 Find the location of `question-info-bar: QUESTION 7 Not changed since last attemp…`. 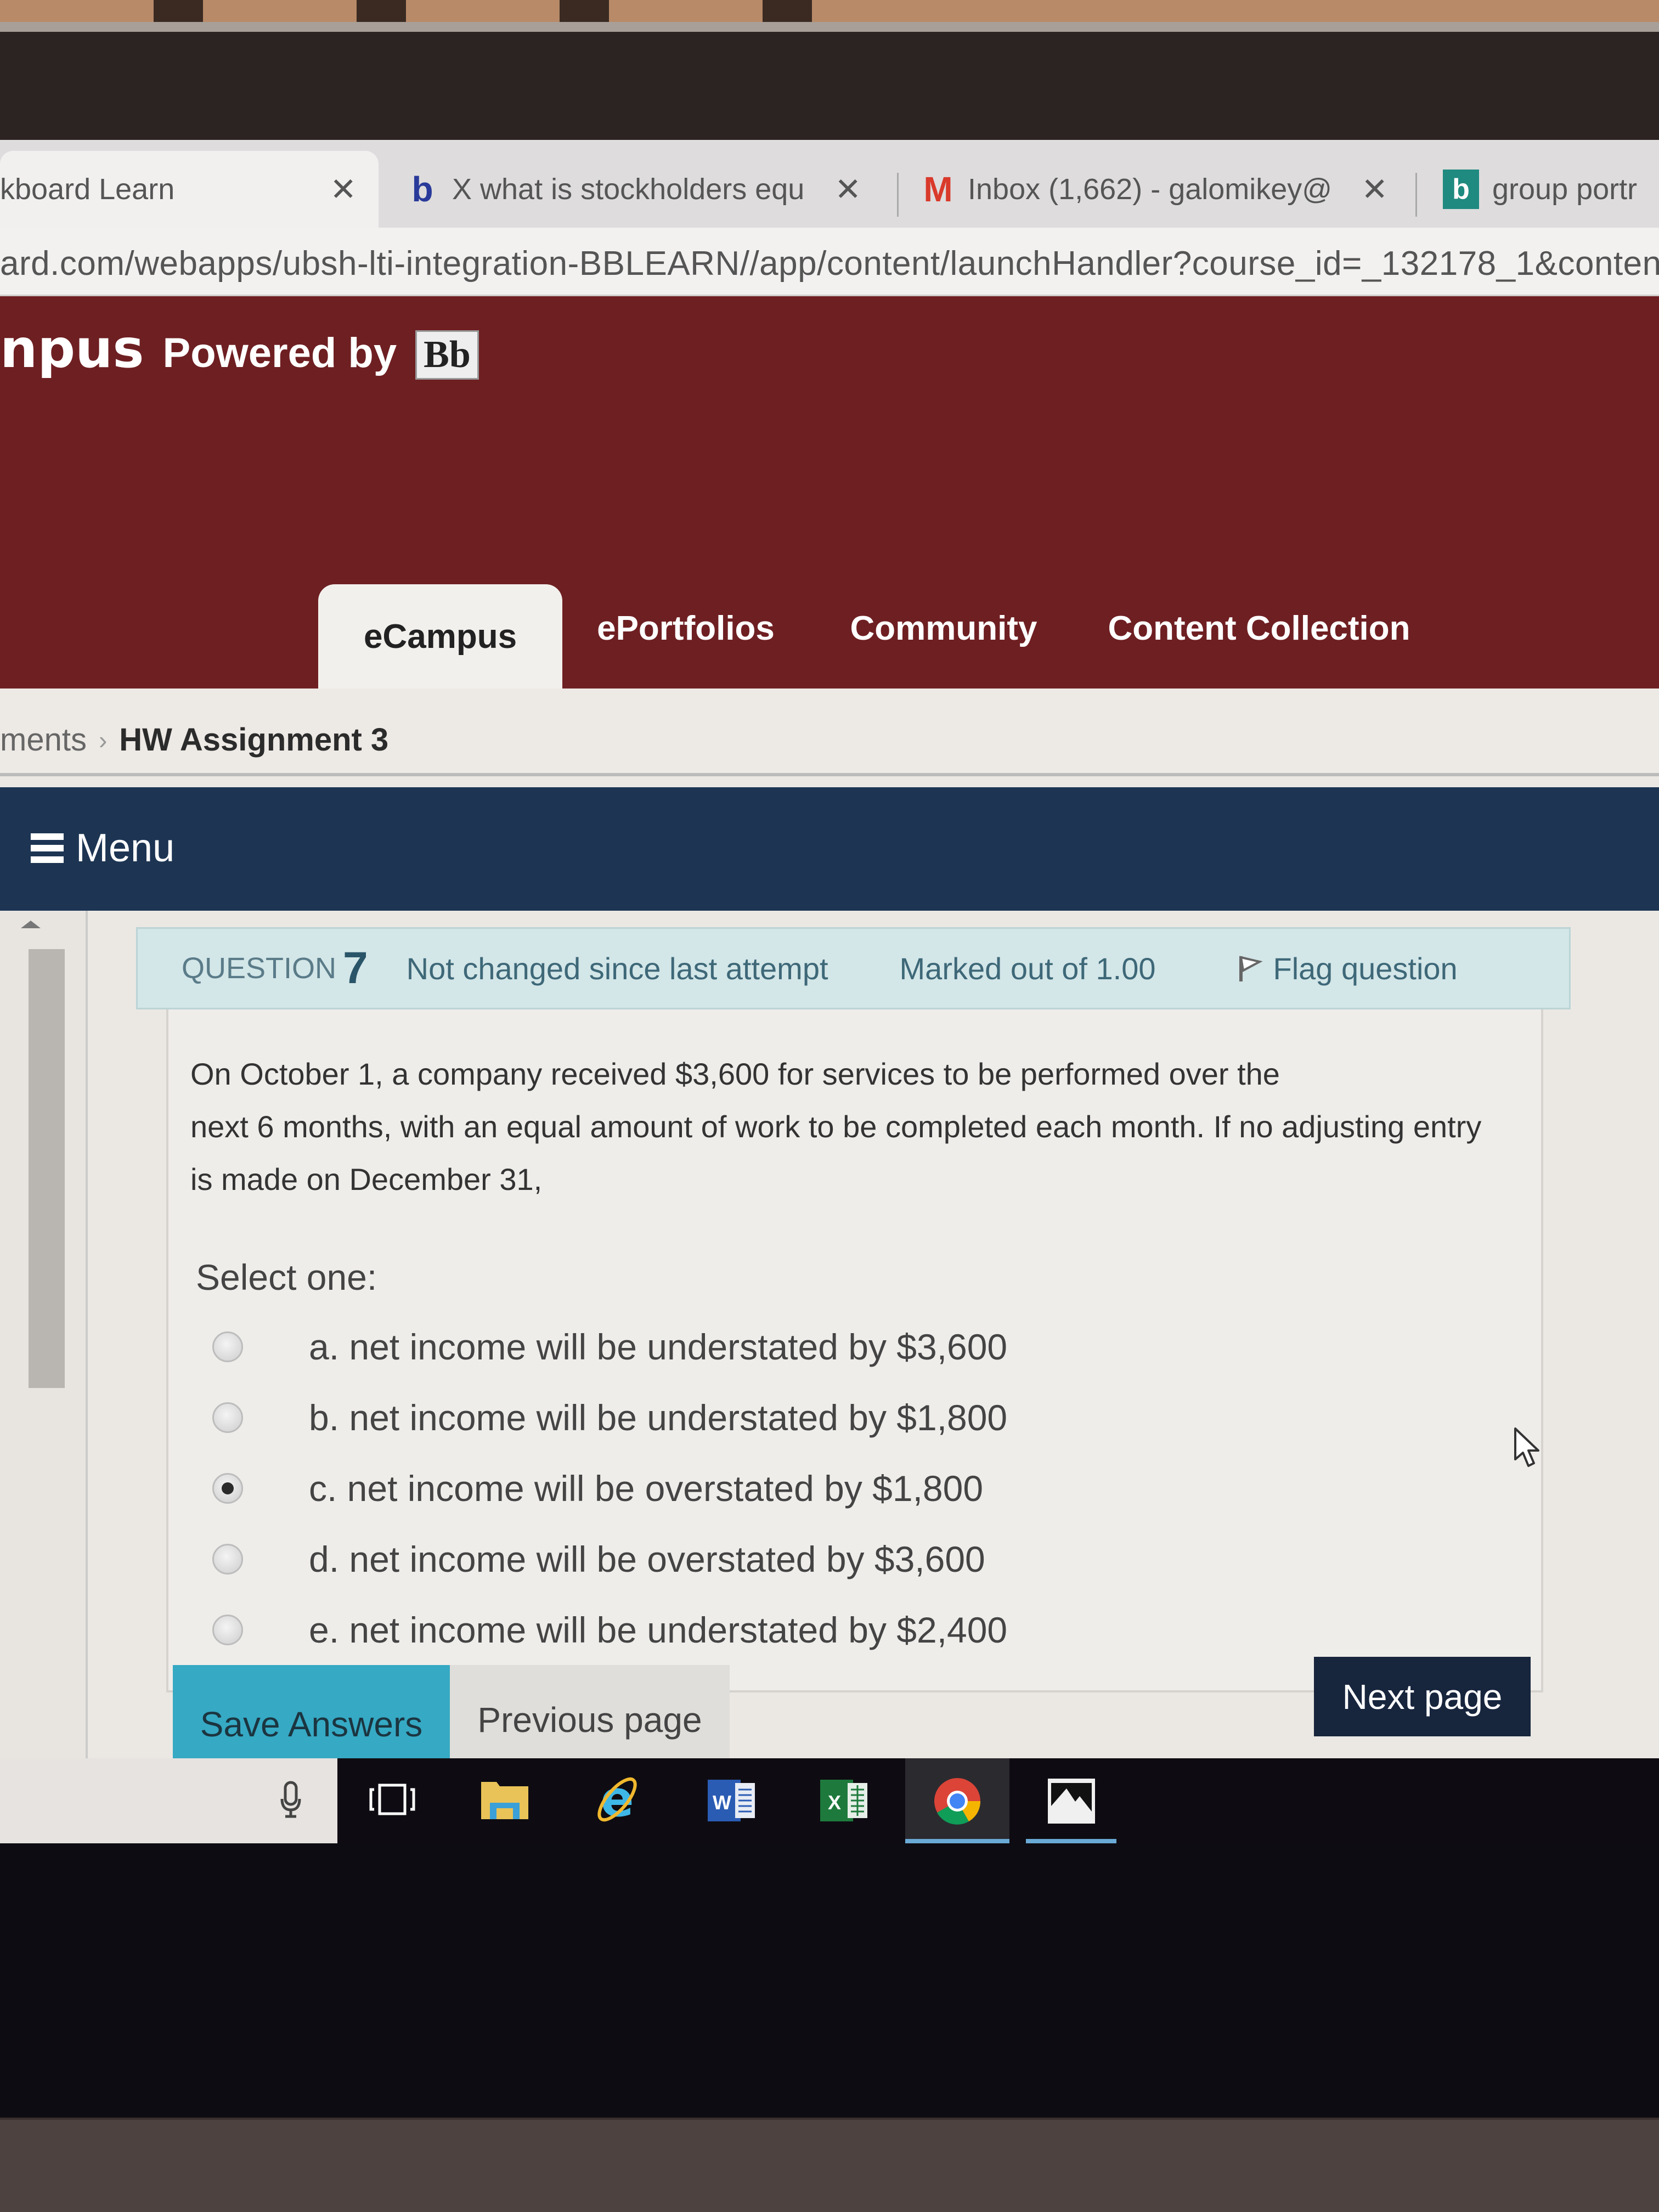

question-info-bar: QUESTION 7 Not changed since last attemp… is located at coordinates (854, 968).